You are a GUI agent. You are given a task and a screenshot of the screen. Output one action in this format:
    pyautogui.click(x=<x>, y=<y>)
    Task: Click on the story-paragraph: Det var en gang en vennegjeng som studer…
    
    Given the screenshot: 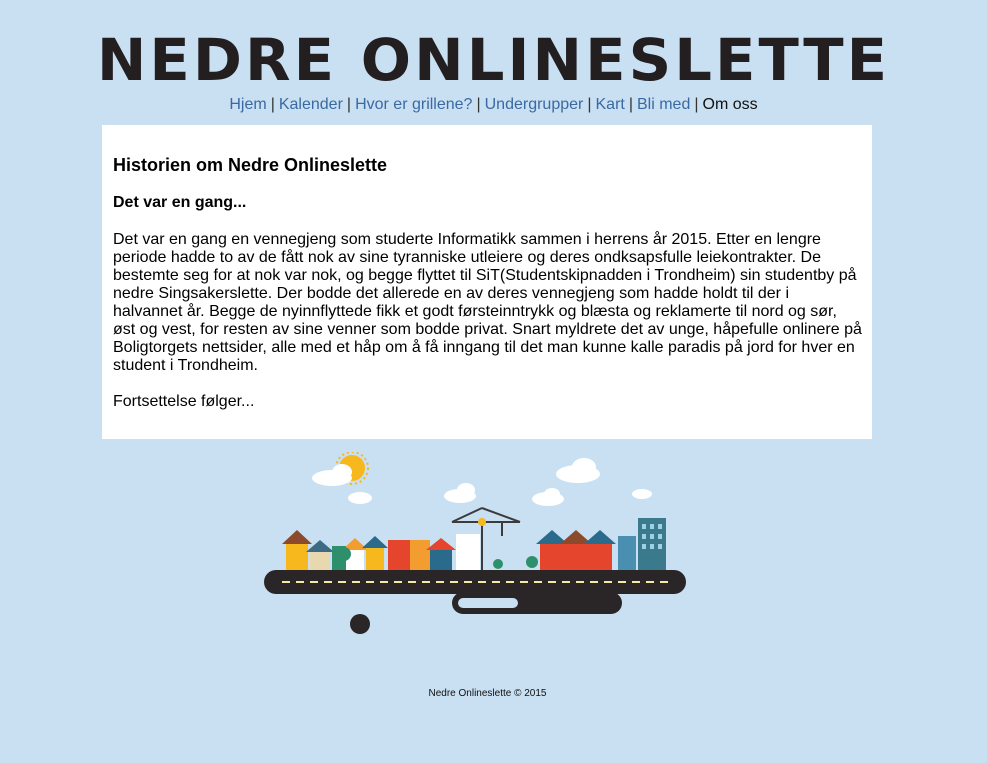 What is the action you would take?
    pyautogui.click(x=487, y=302)
    